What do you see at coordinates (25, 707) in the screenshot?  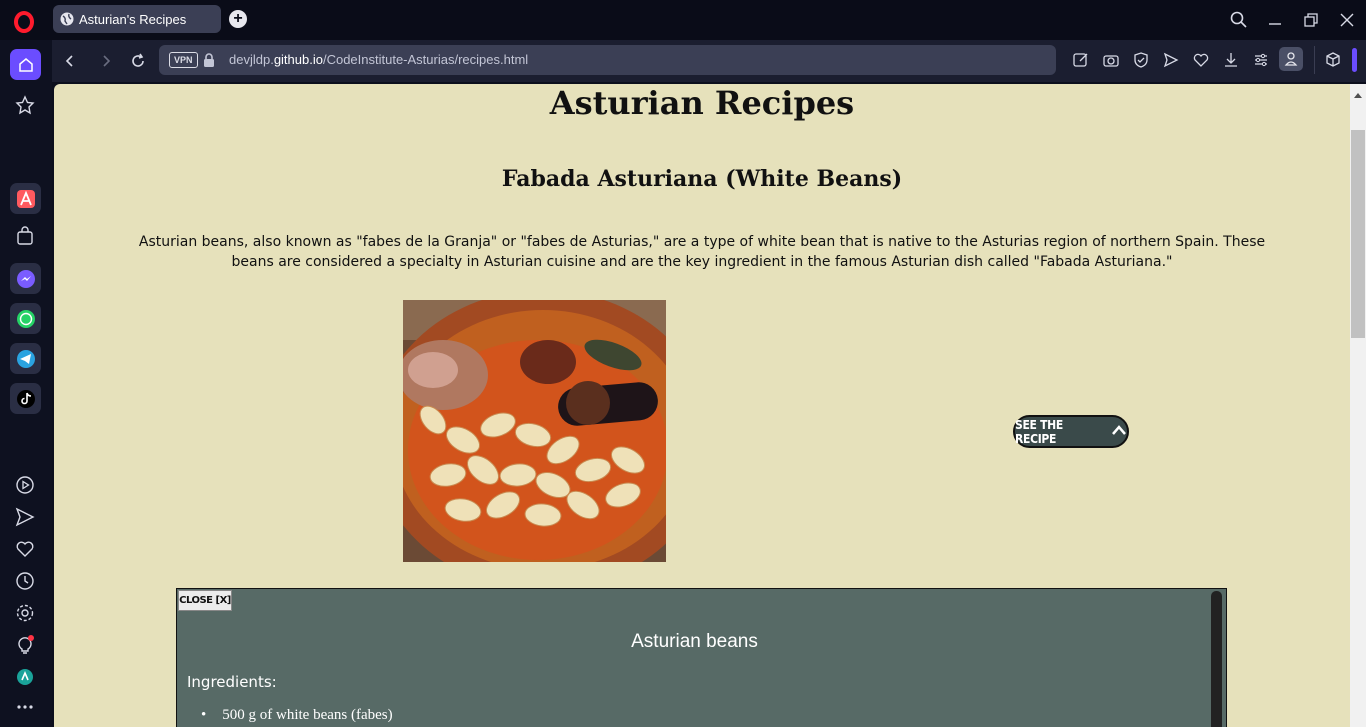 I see `more-icon` at bounding box center [25, 707].